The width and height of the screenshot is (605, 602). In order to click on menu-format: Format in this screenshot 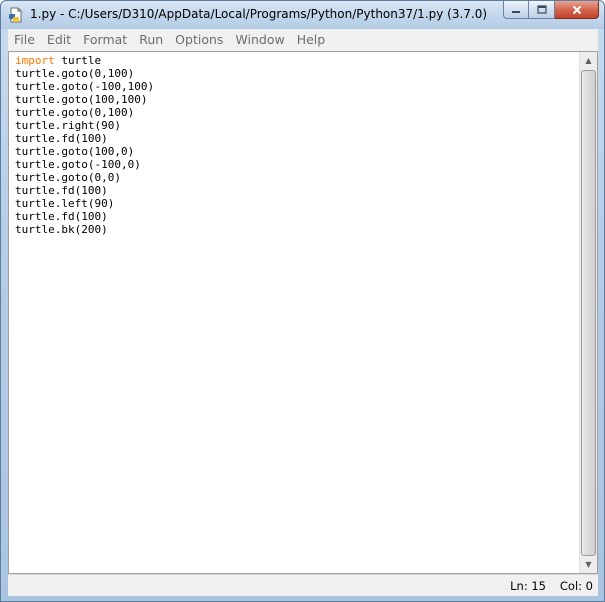, I will do `click(105, 40)`.